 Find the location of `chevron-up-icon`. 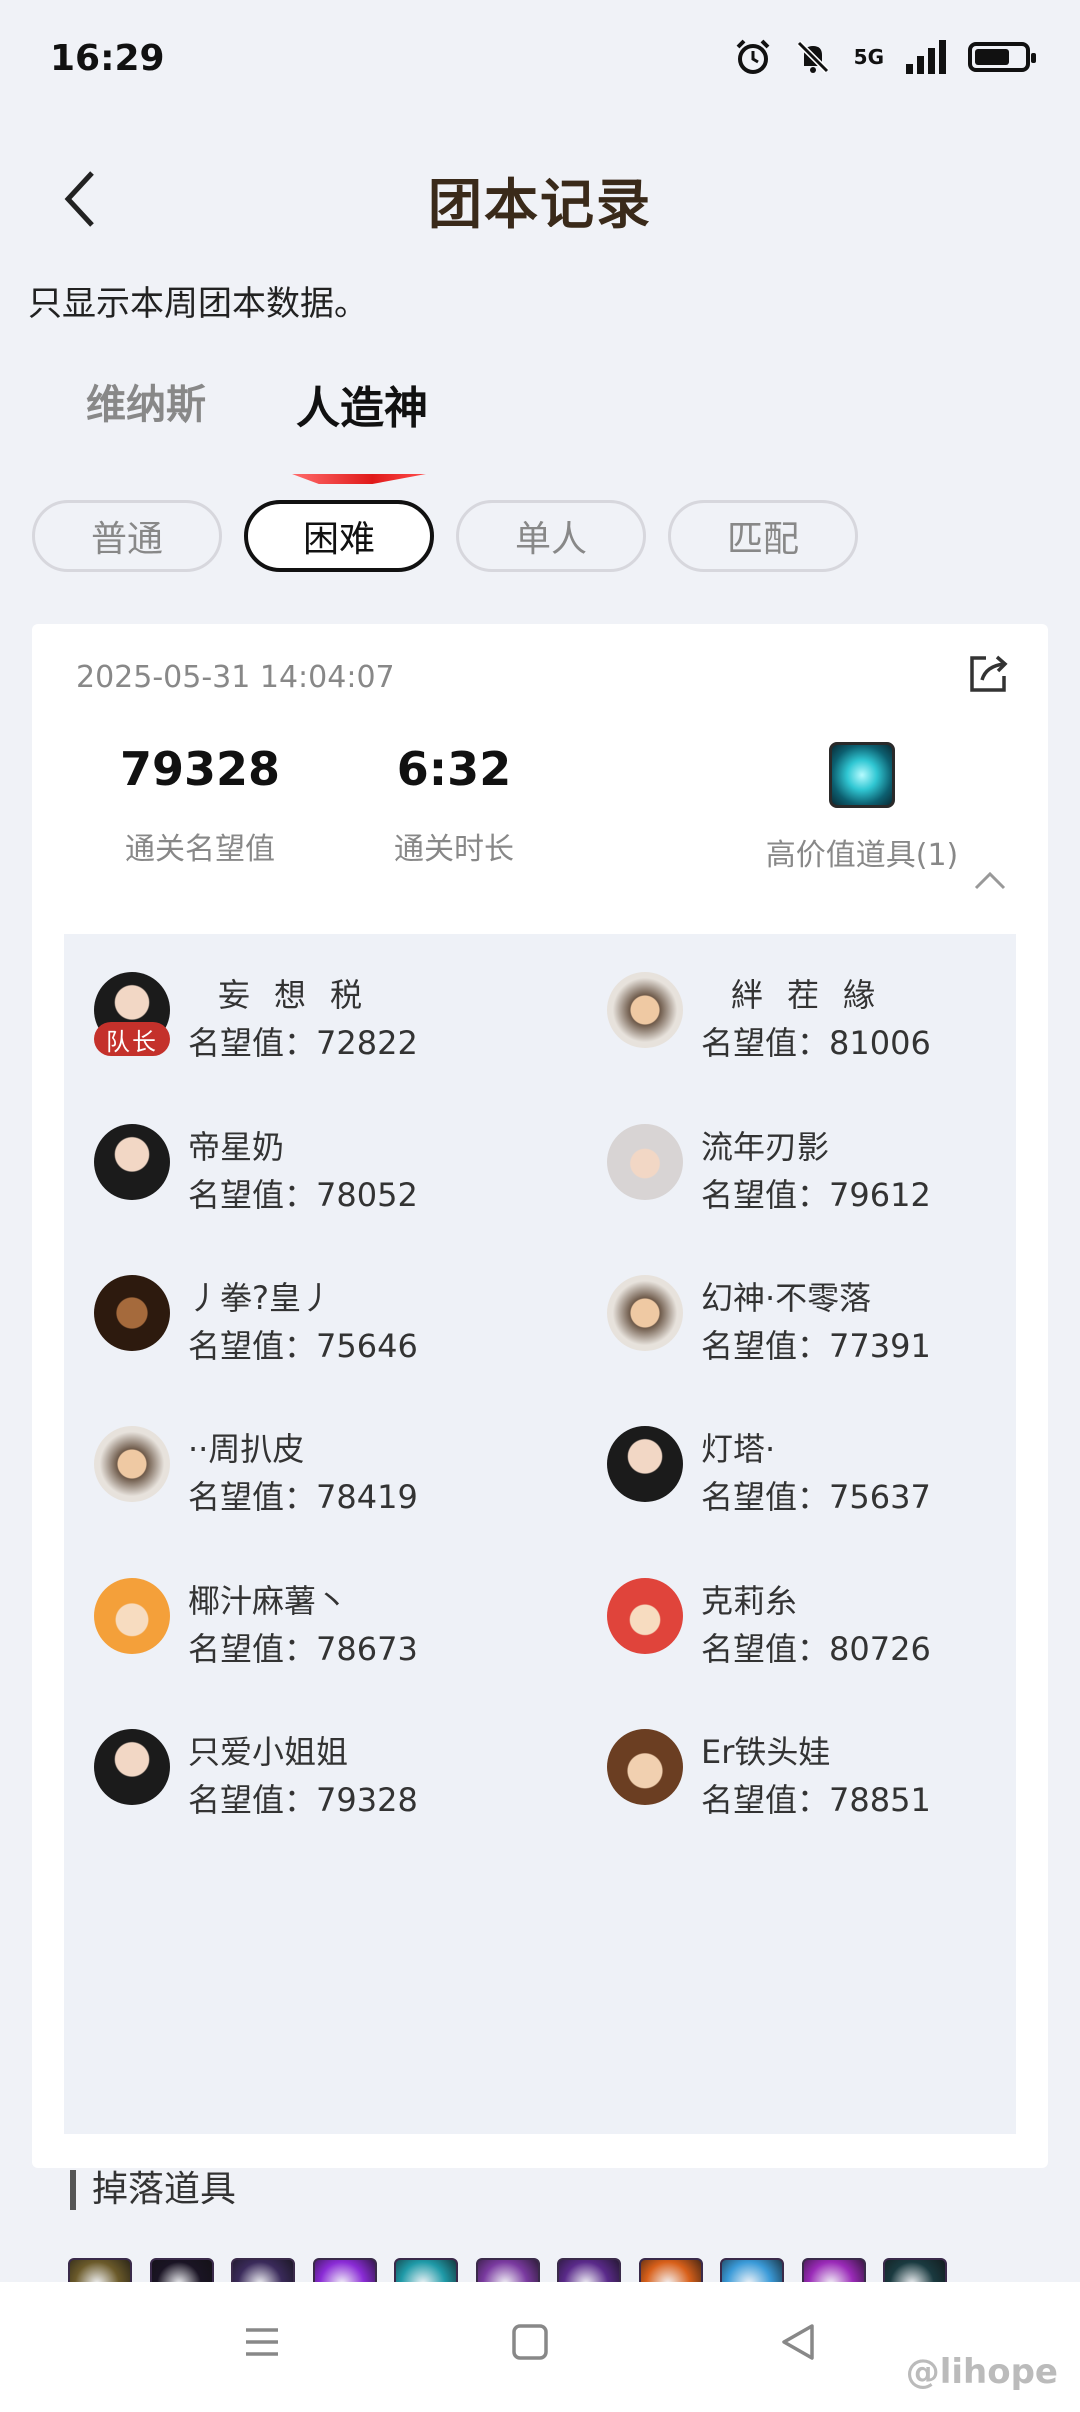

chevron-up-icon is located at coordinates (990, 880).